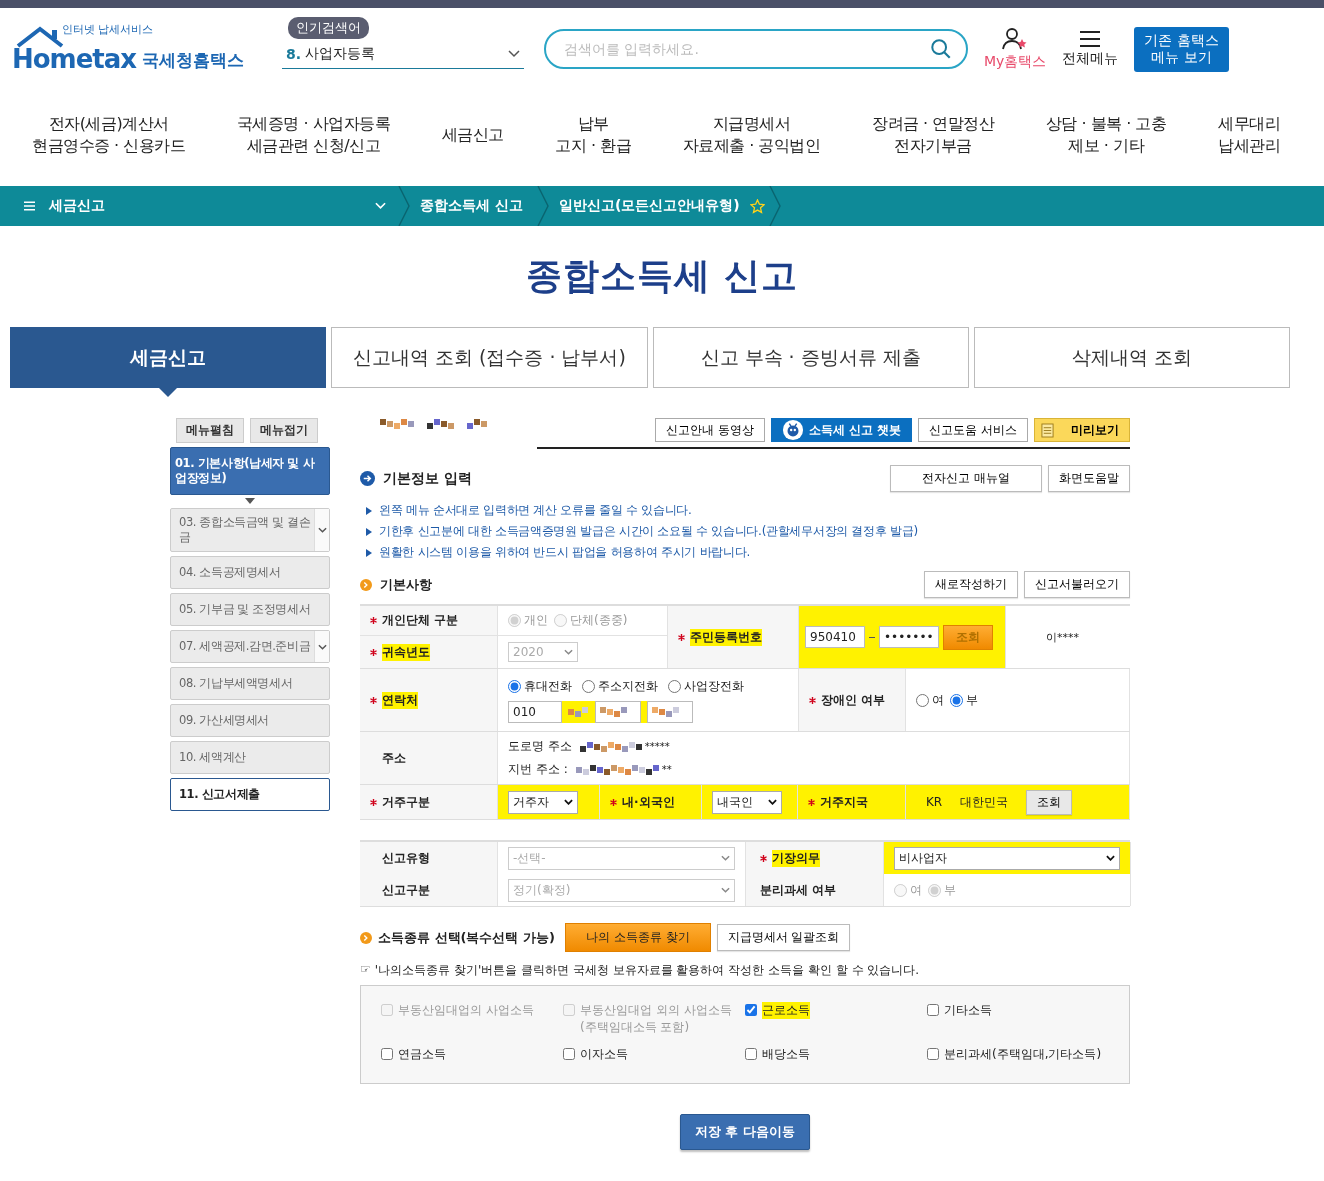  I want to click on option-label: 휴대전화, so click(548, 686).